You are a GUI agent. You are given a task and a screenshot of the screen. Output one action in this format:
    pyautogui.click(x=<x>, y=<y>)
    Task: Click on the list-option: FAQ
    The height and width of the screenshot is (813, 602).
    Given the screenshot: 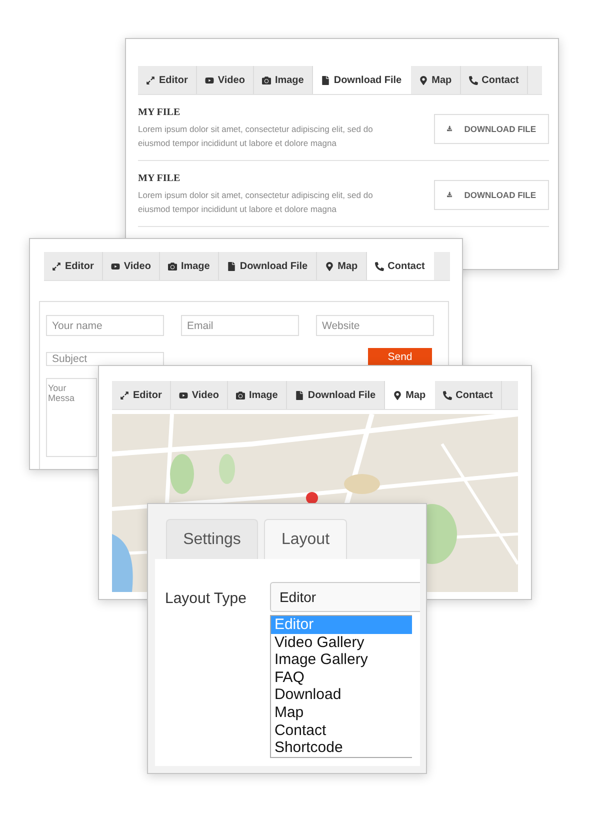 What is the action you would take?
    pyautogui.click(x=341, y=677)
    